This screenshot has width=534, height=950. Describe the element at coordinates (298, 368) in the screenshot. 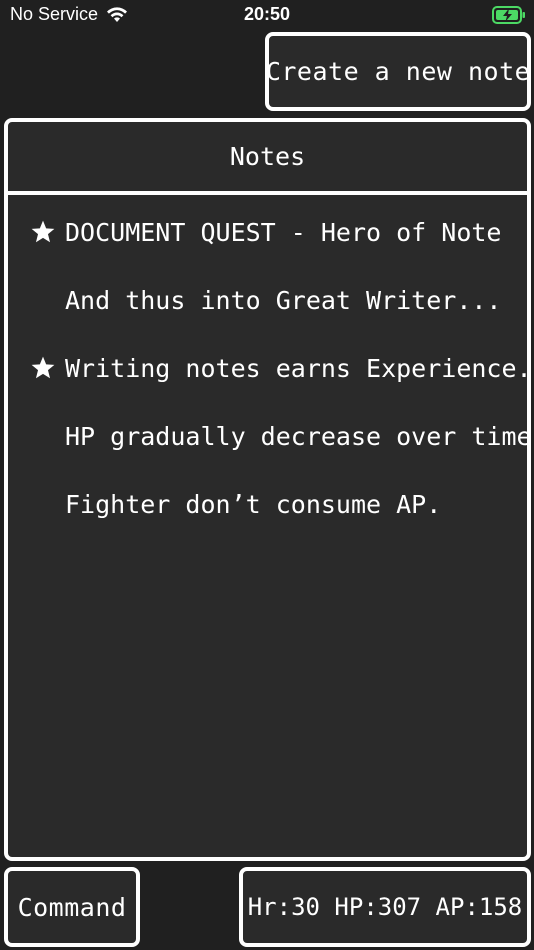

I see `note-title: Writing notes earns Experience.` at that location.